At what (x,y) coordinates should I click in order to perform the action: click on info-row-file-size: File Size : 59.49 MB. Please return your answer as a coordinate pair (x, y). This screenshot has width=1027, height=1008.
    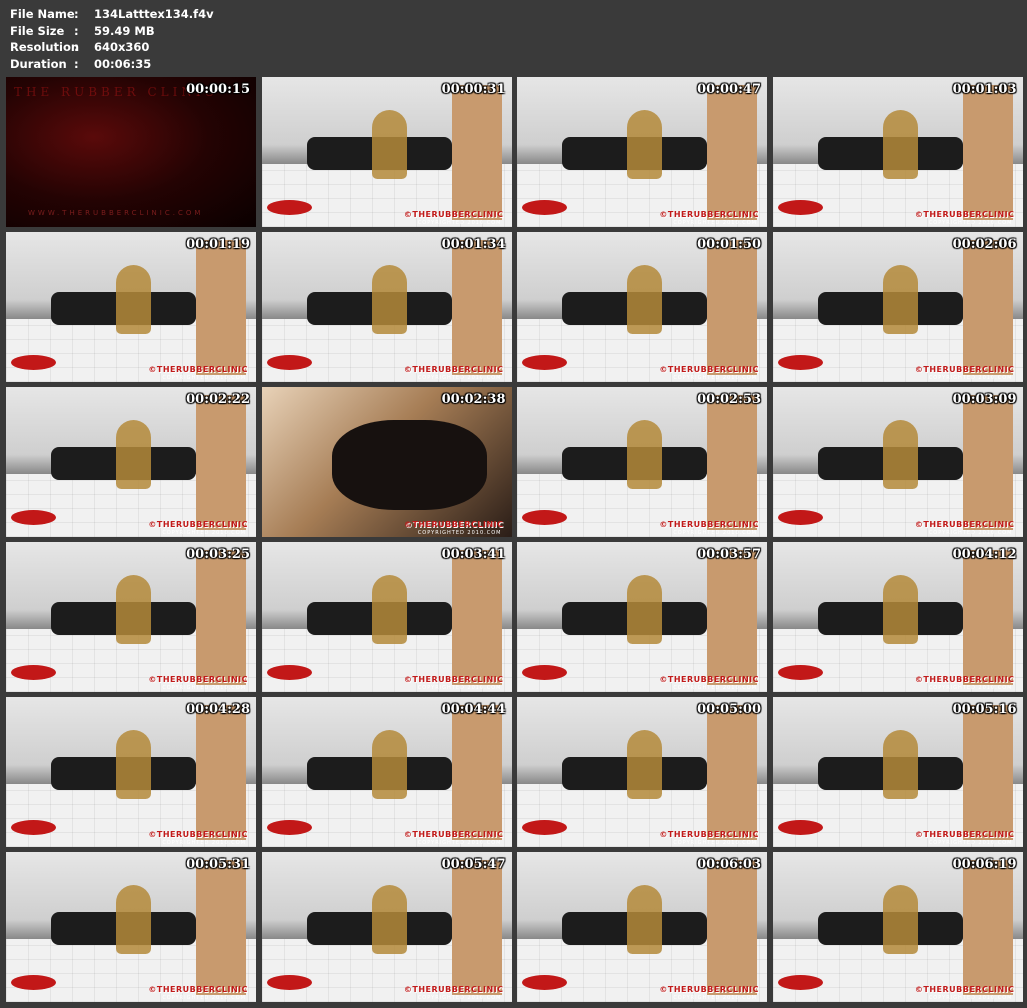
    Looking at the image, I should click on (112, 31).